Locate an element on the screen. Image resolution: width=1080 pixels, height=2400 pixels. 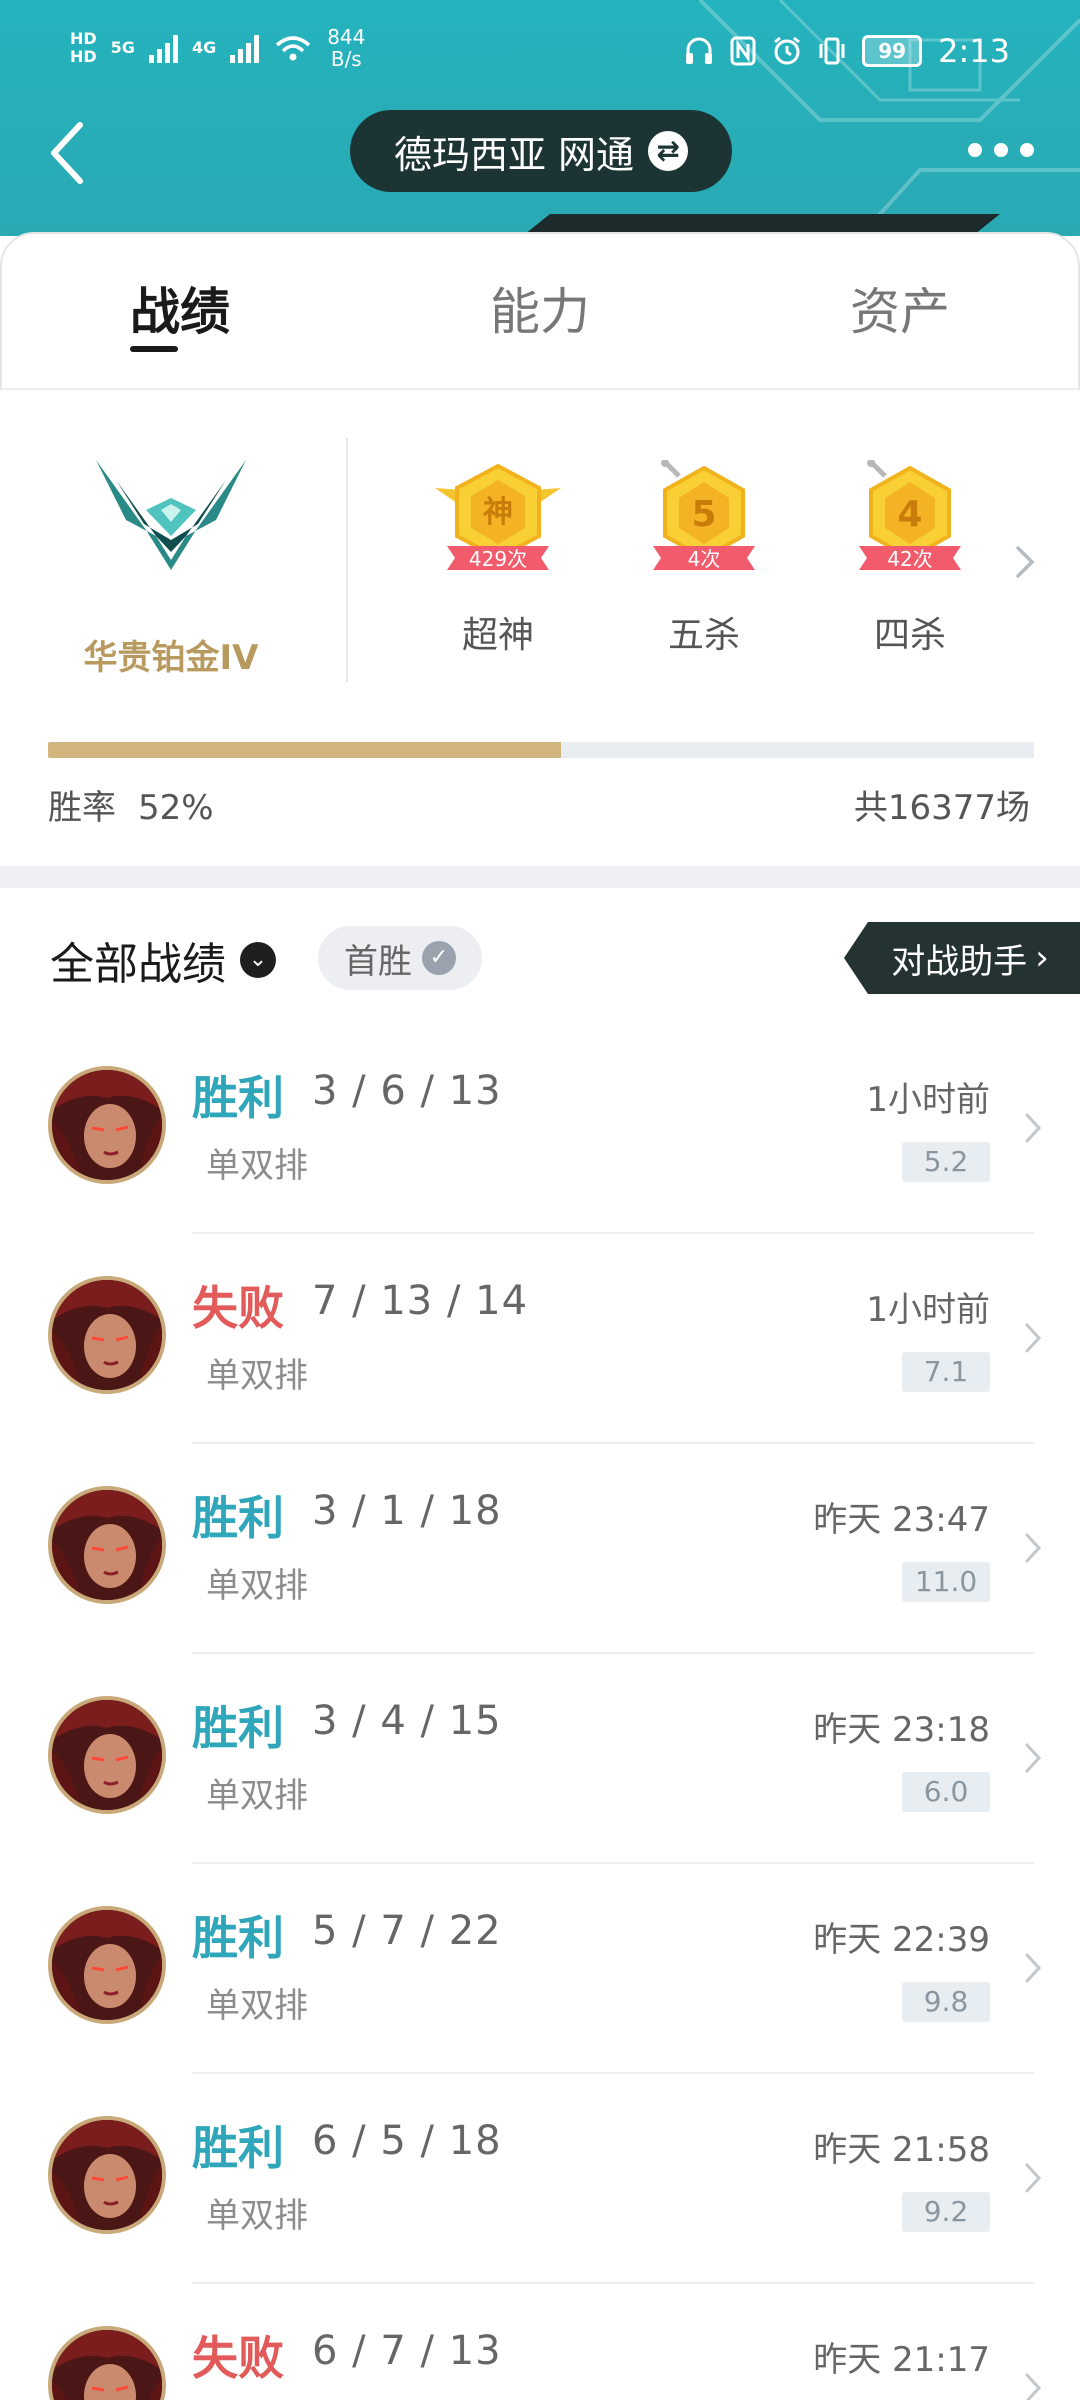
clock: 2:13 is located at coordinates (974, 51).